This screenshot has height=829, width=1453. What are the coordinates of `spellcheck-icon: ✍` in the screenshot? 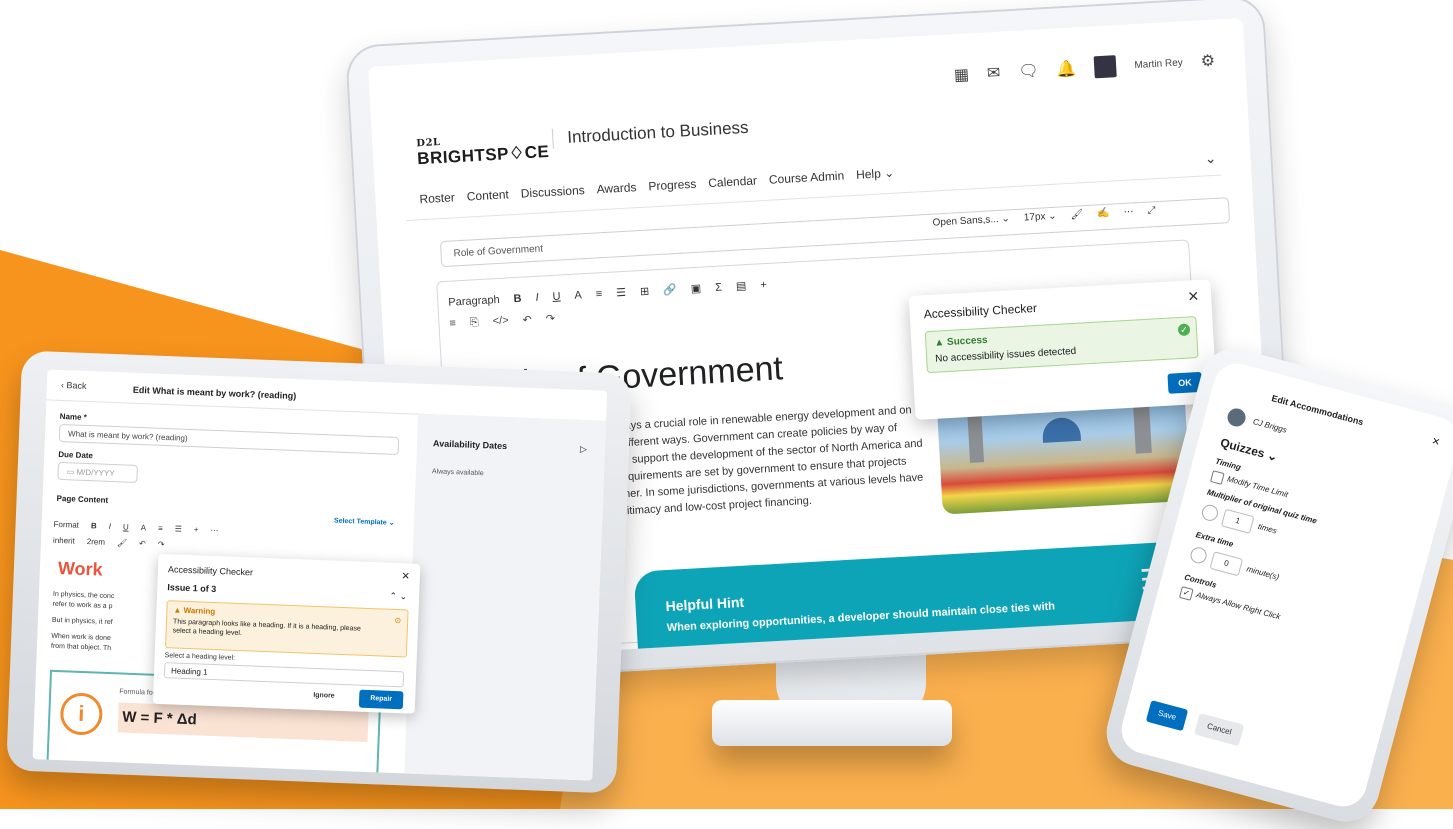 It's located at (1103, 214).